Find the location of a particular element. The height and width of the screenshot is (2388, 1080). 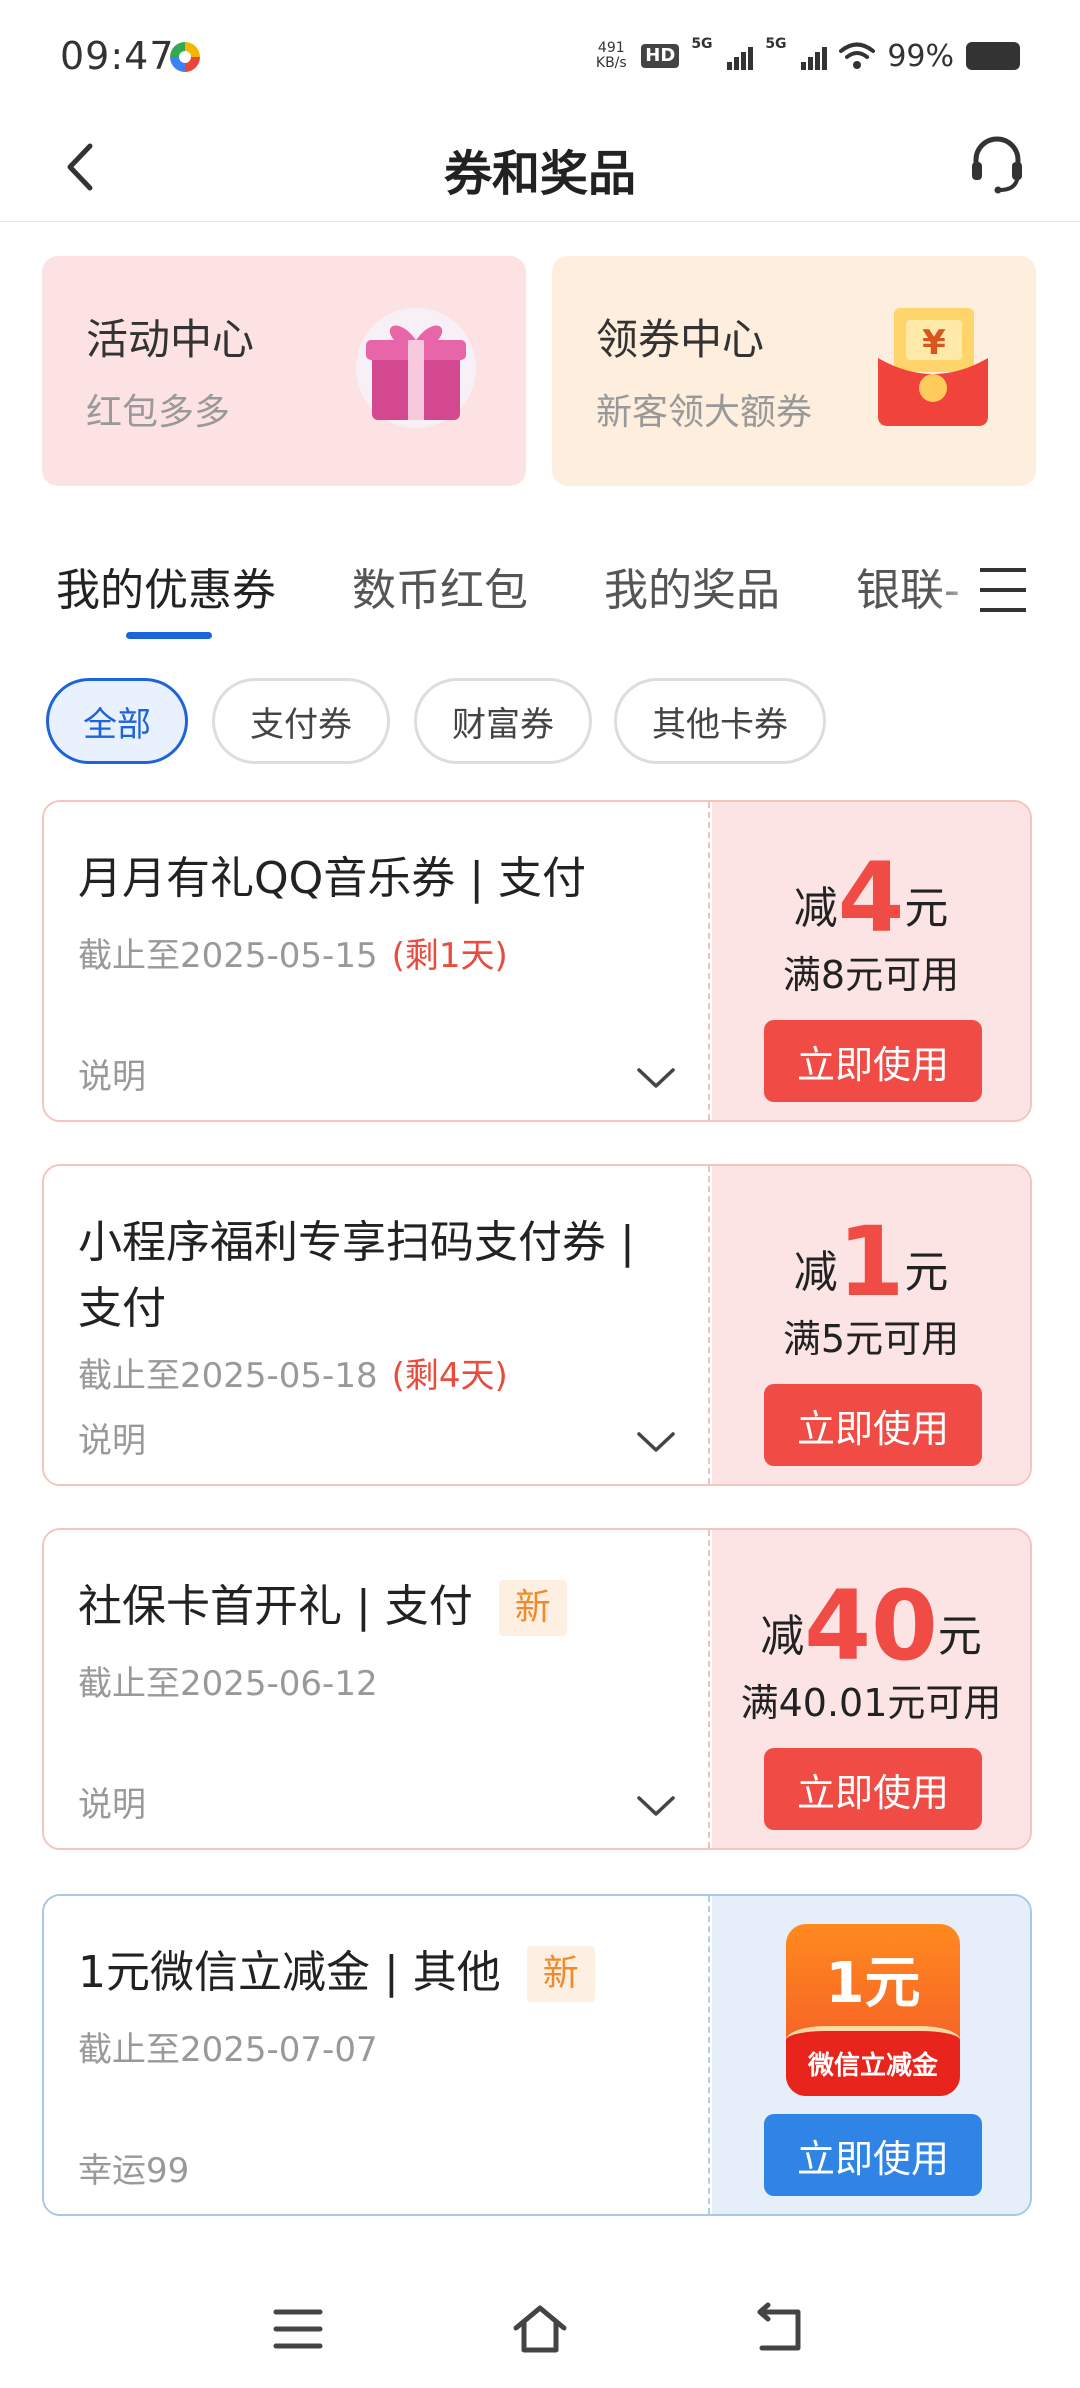

coupon-expiry: 截止至2025-05-15 (剩1天) is located at coordinates (293, 952).